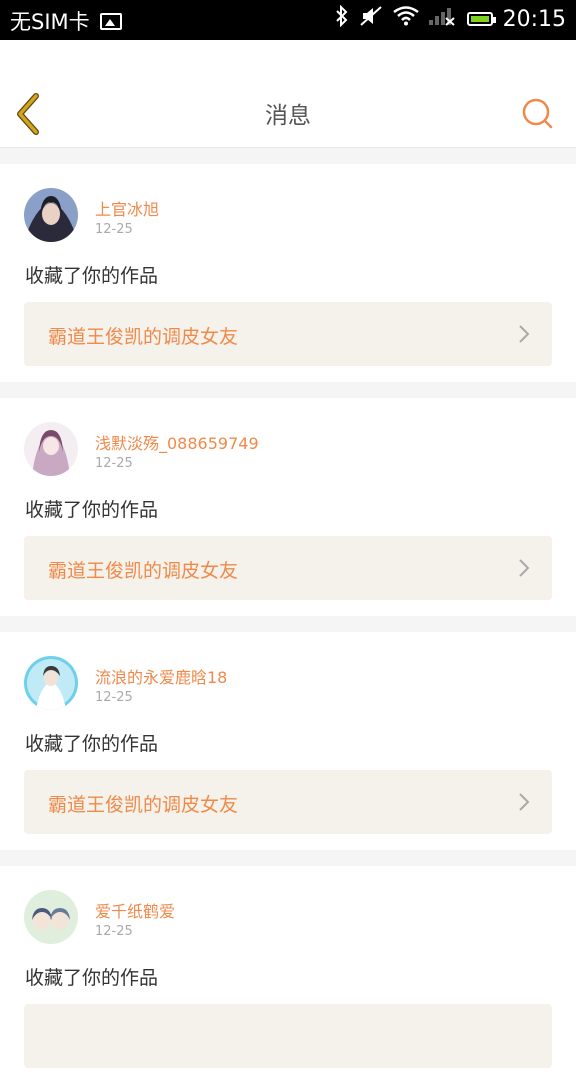 The width and height of the screenshot is (576, 1084). I want to click on status-right: 20:15, so click(450, 18).